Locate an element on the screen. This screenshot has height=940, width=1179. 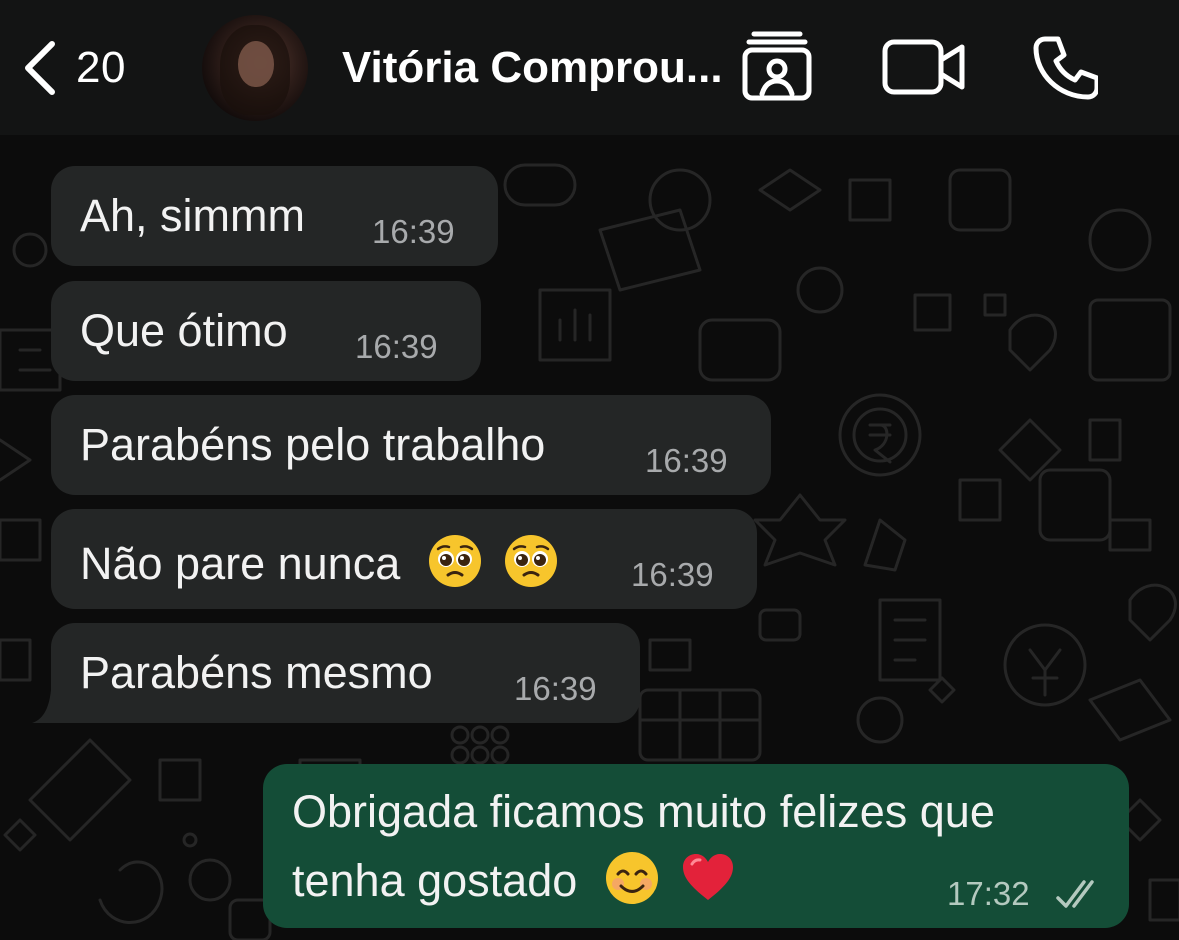
message-text: Que ótimo is located at coordinates (184, 330).